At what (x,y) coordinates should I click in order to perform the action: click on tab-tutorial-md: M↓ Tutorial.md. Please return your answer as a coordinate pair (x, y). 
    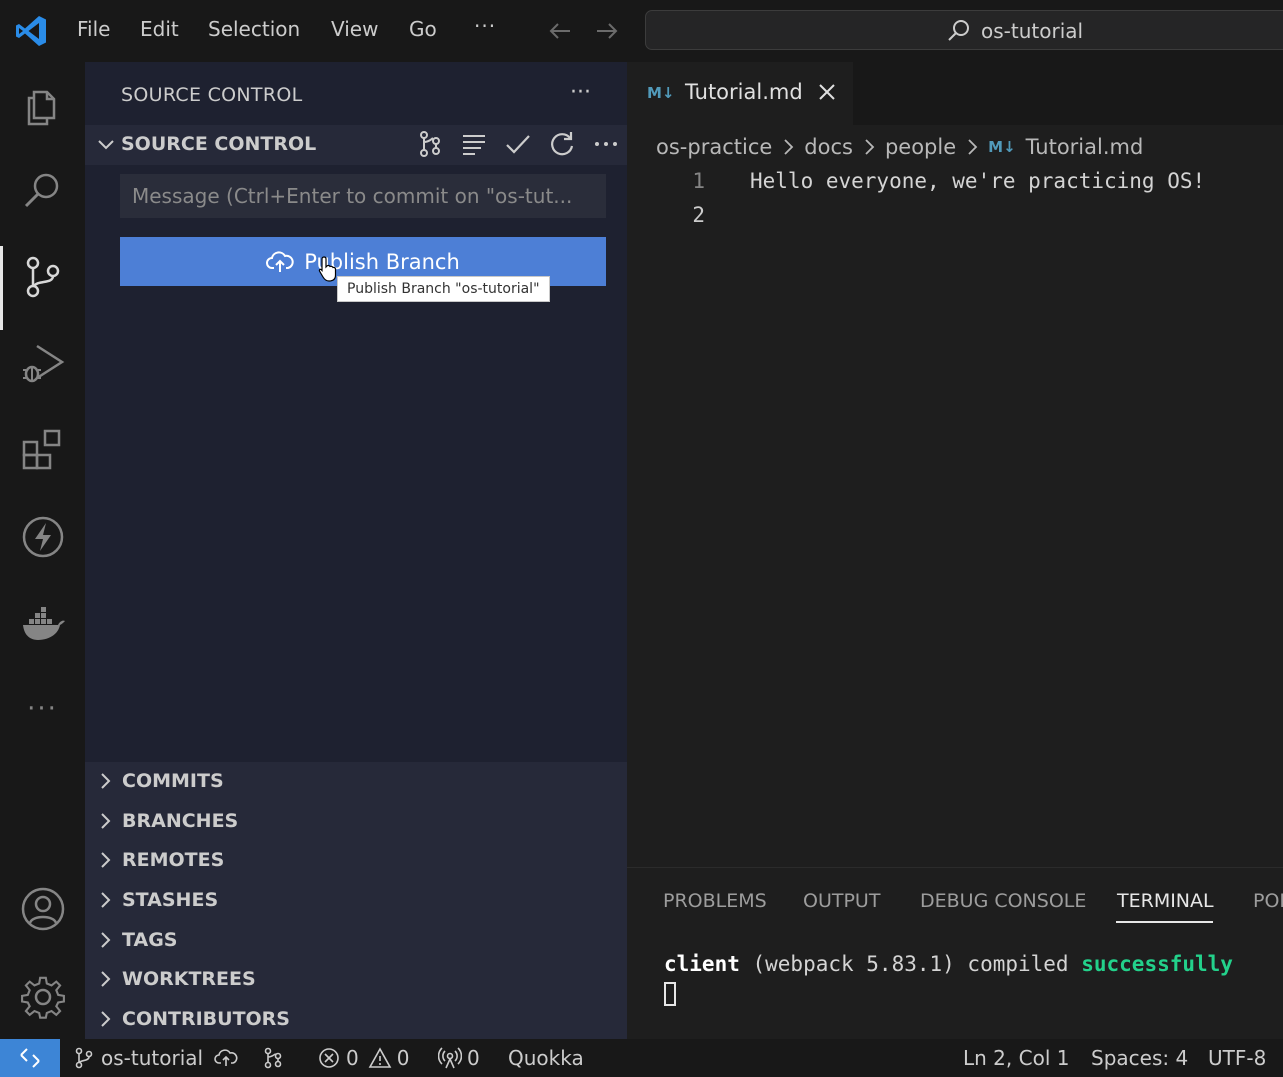
    Looking at the image, I should click on (740, 93).